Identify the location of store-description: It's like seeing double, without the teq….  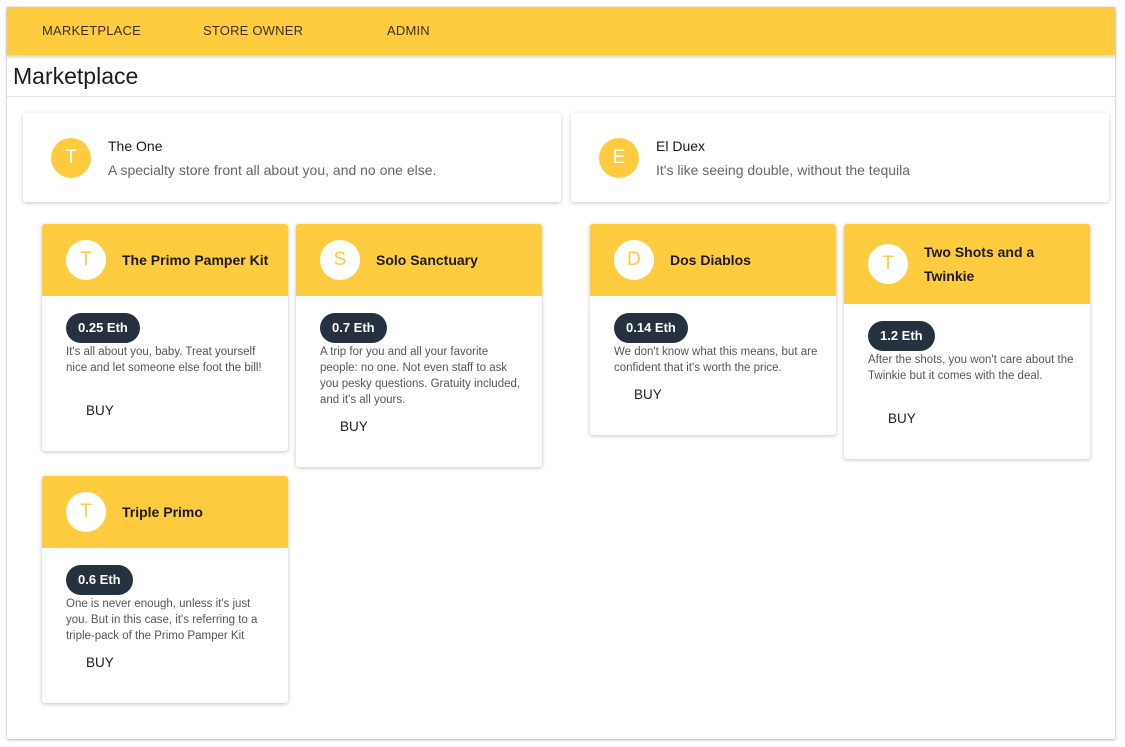
(783, 170).